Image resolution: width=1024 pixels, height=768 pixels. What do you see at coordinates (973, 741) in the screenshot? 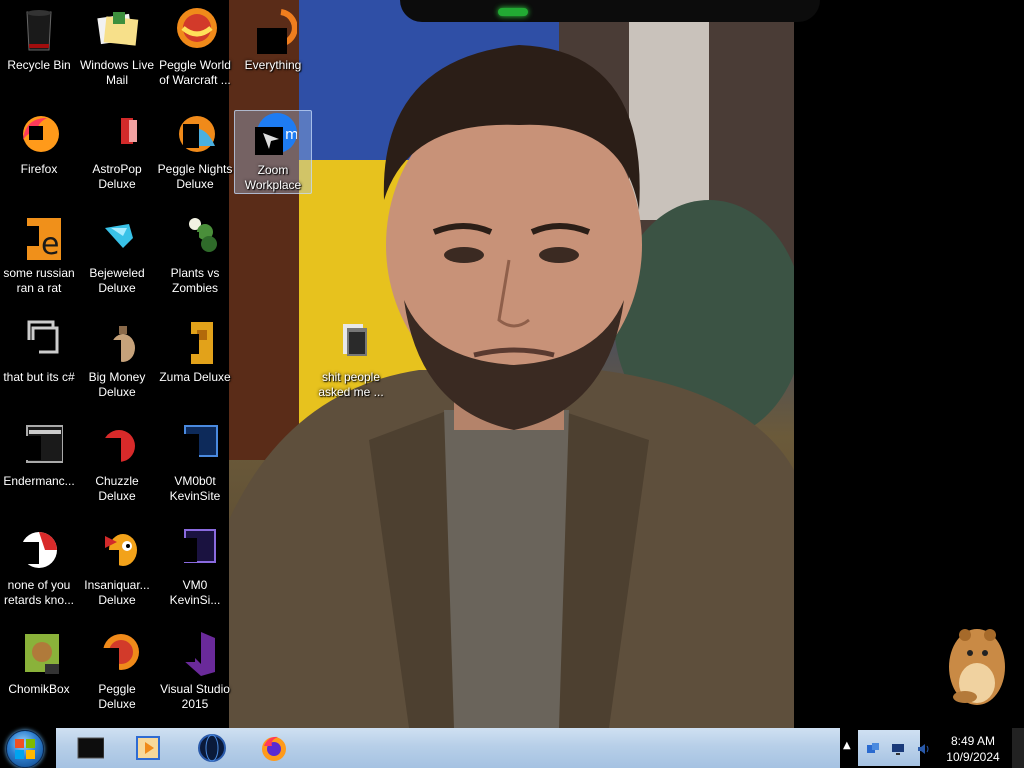
I see `clock-time: 8:49 AM` at bounding box center [973, 741].